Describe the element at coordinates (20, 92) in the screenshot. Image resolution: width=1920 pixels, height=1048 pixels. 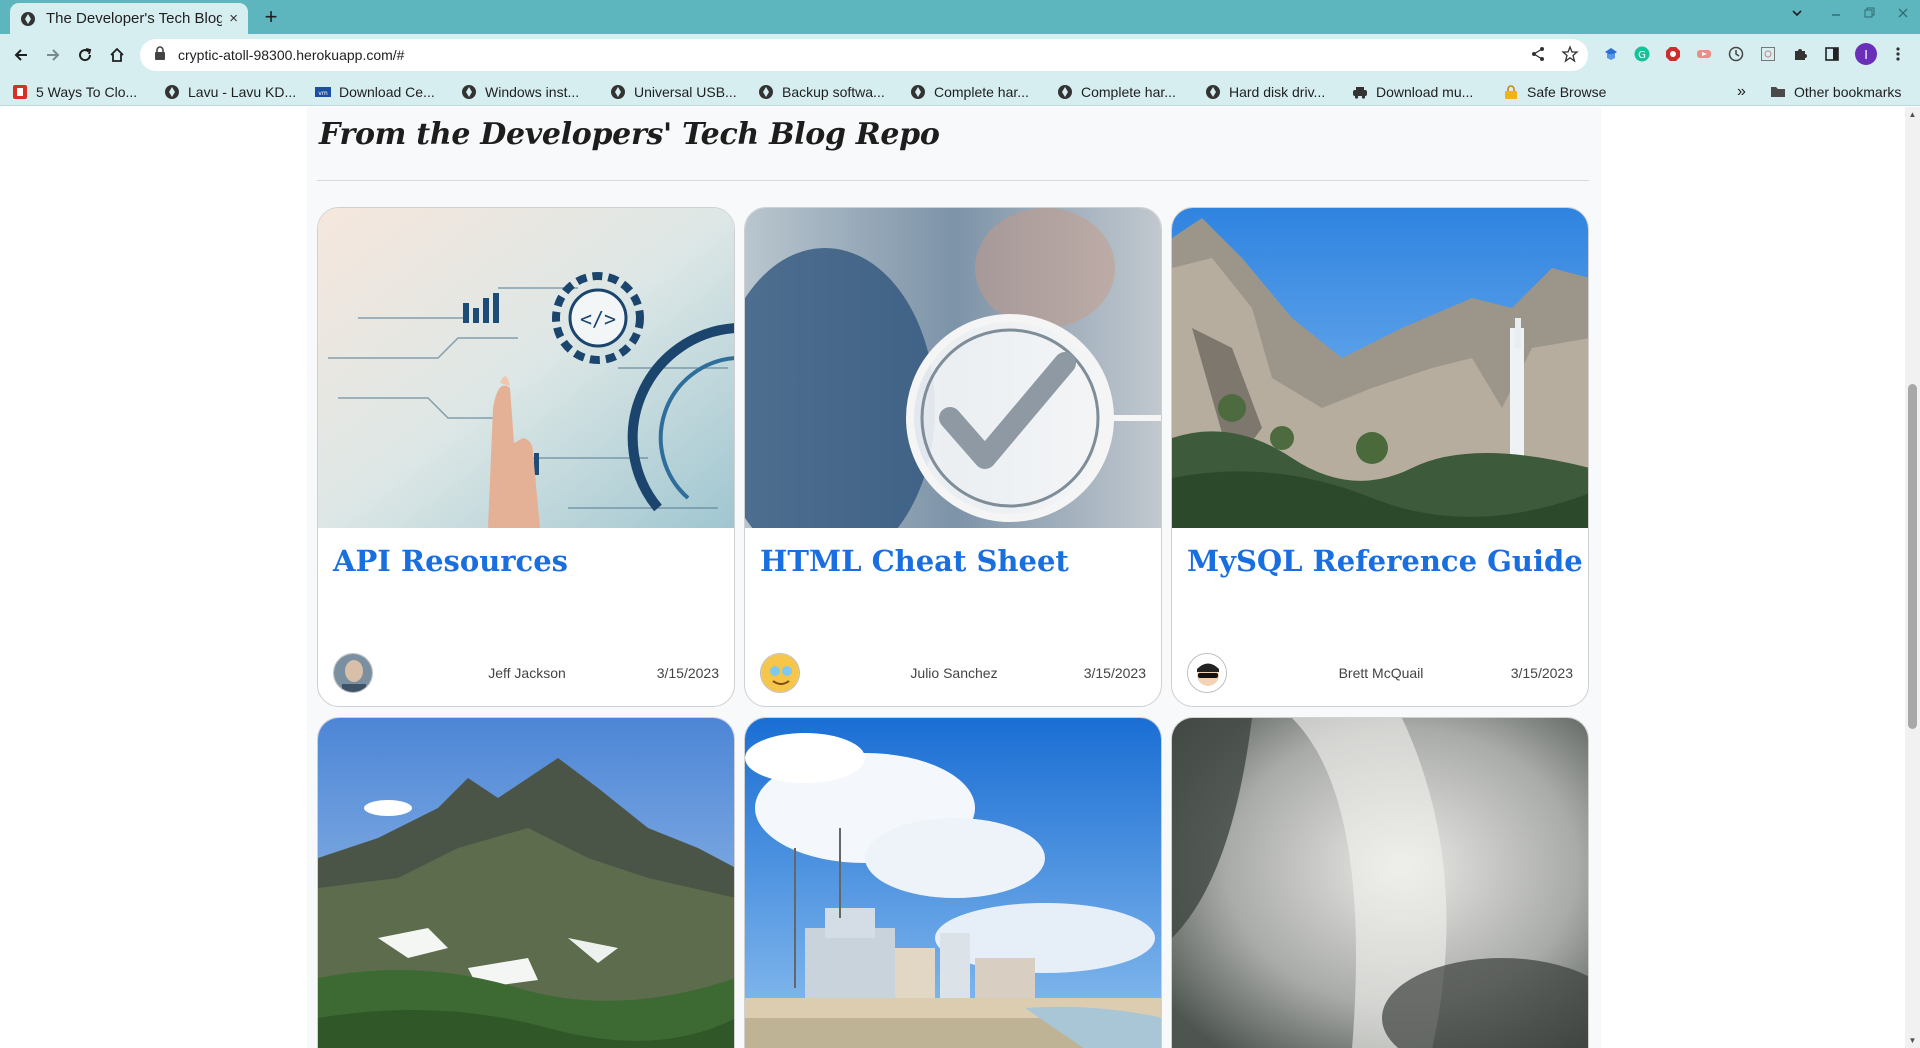
I see `red-icon` at that location.